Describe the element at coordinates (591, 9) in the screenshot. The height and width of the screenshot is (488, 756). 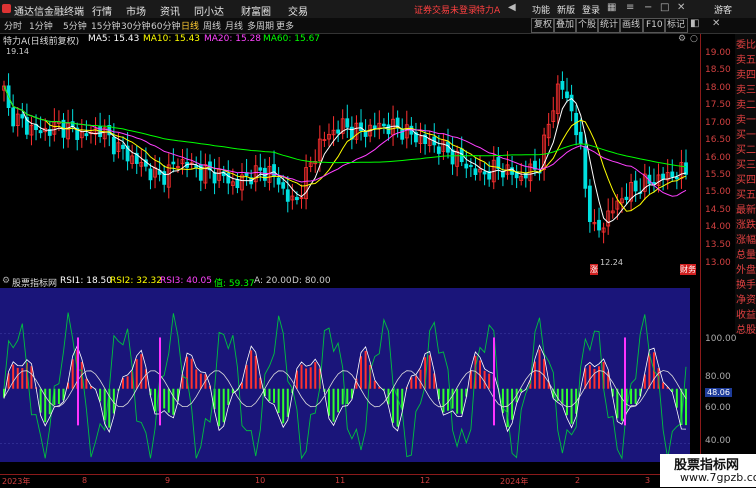
I see `login-button: 登录` at that location.